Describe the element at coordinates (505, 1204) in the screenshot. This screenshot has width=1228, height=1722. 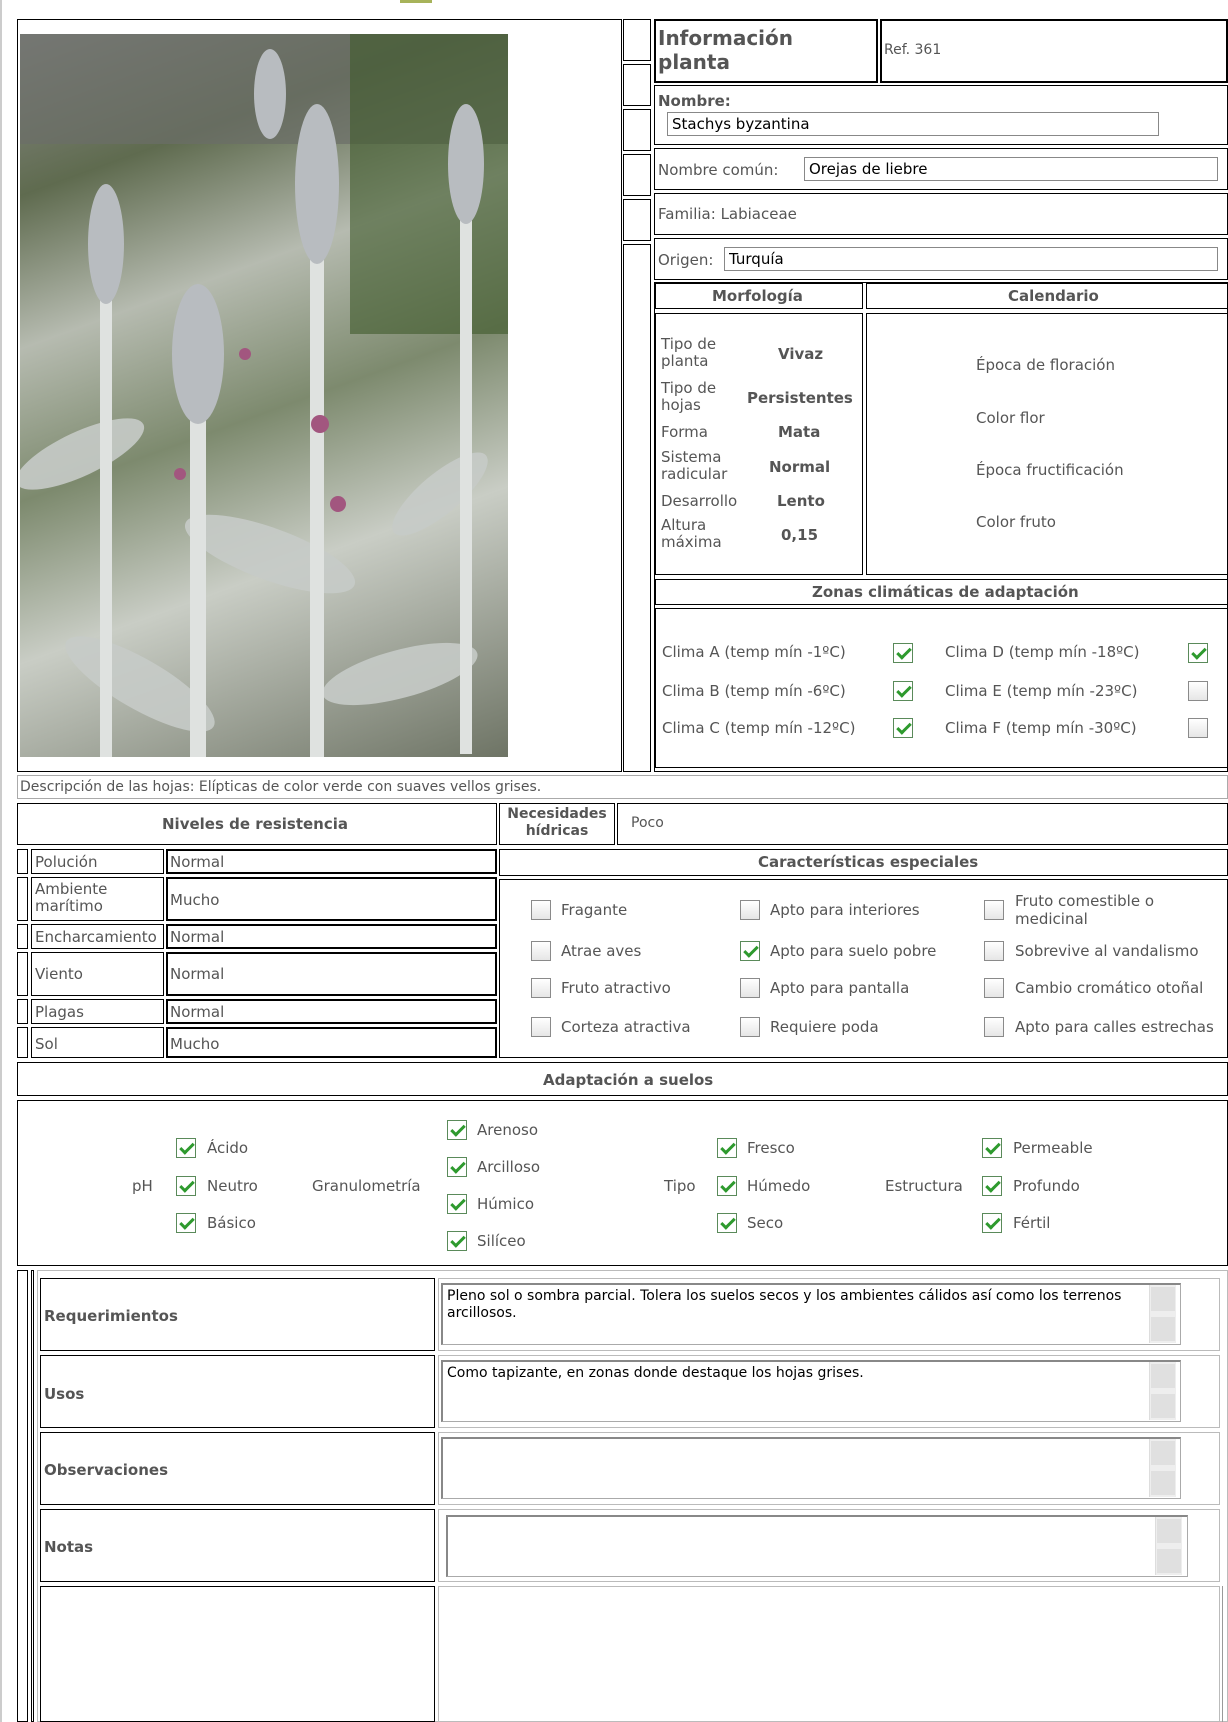
I see `gran-option: Húmico` at that location.